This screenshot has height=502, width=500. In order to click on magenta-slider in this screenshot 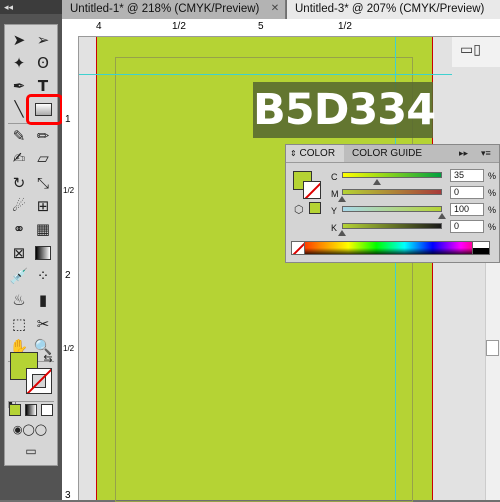, I will do `click(392, 192)`.